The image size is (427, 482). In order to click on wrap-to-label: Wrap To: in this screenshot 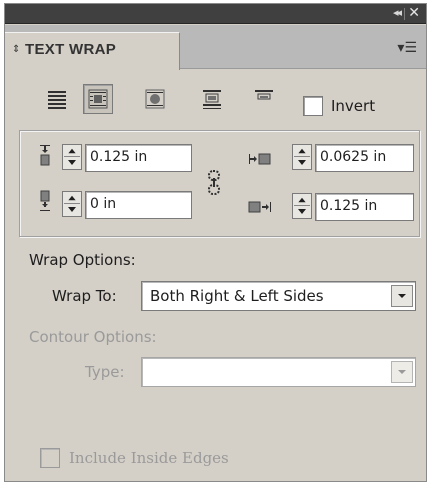, I will do `click(84, 296)`.